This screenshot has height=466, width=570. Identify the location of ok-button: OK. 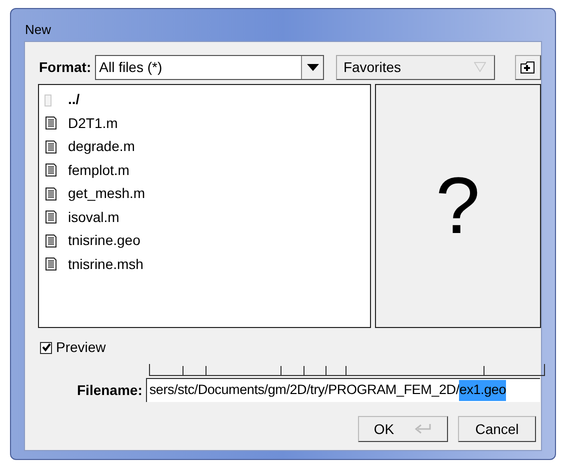
(403, 429).